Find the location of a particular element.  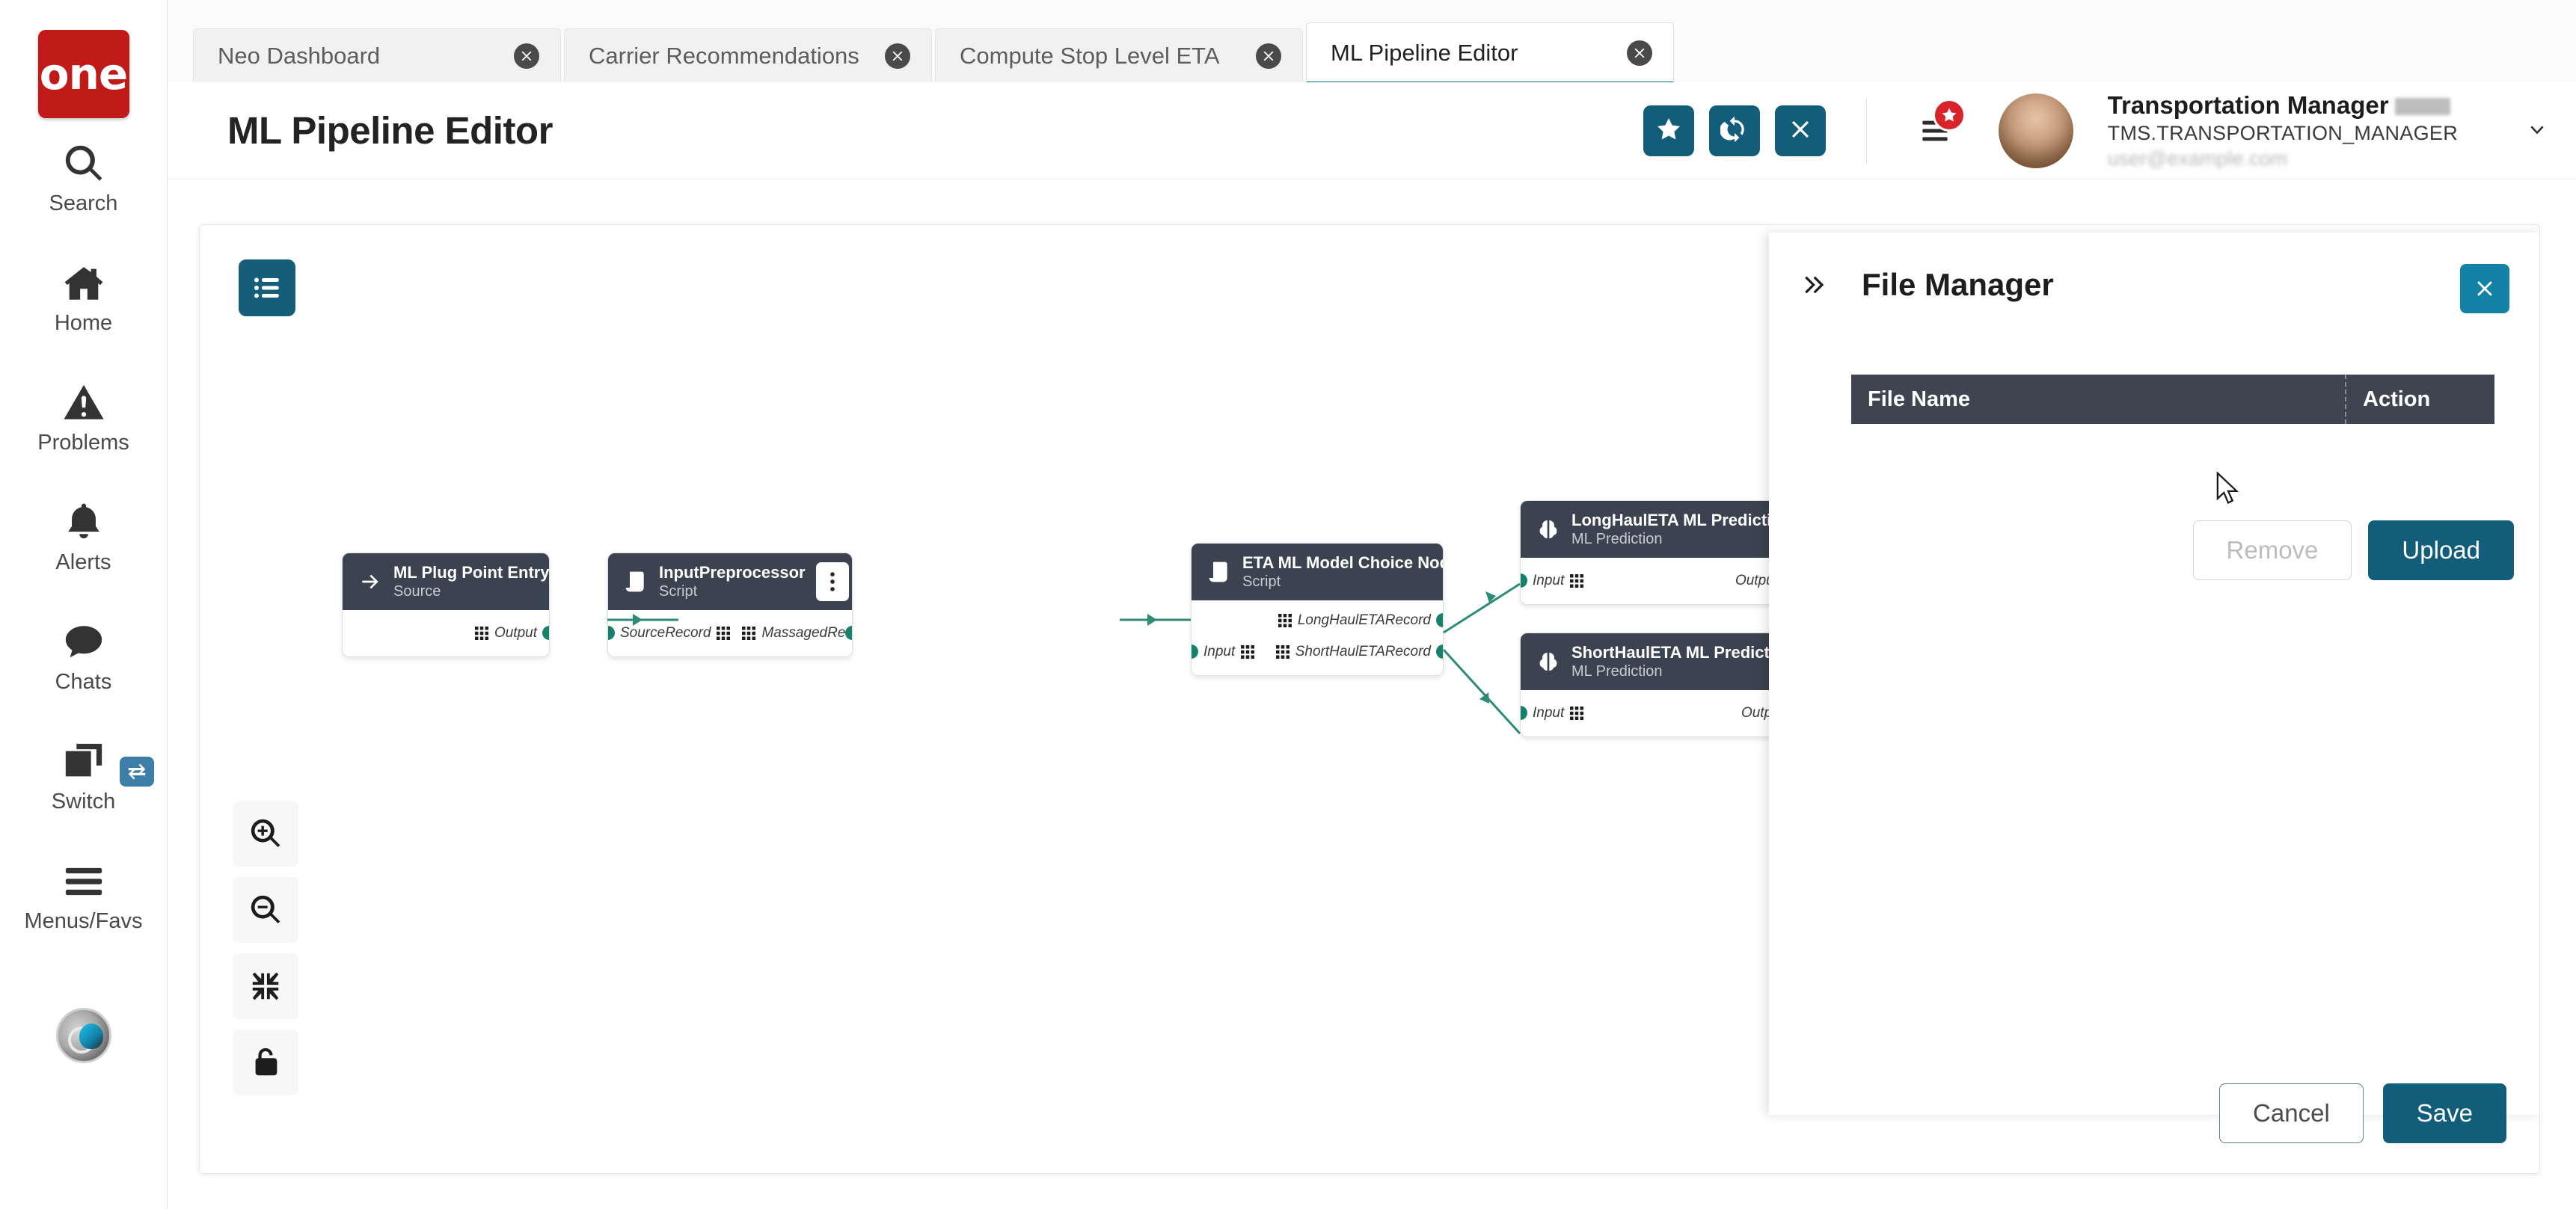

port-label: ShortHaulETARecord is located at coordinates (1363, 652).